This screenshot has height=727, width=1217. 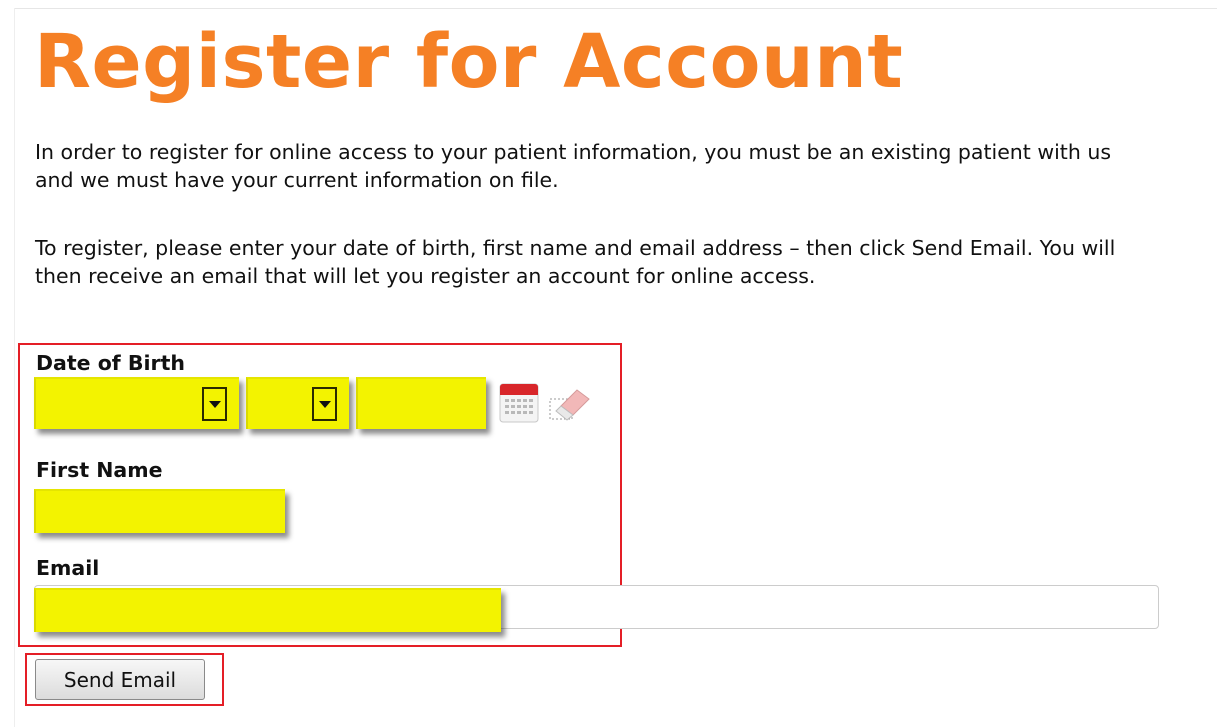 What do you see at coordinates (159, 511) in the screenshot?
I see `first-name-input` at bounding box center [159, 511].